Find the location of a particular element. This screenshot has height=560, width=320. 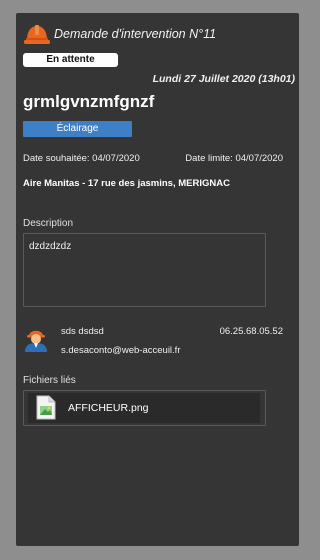

due-date: Date limite: 04/07/2020 is located at coordinates (234, 158).